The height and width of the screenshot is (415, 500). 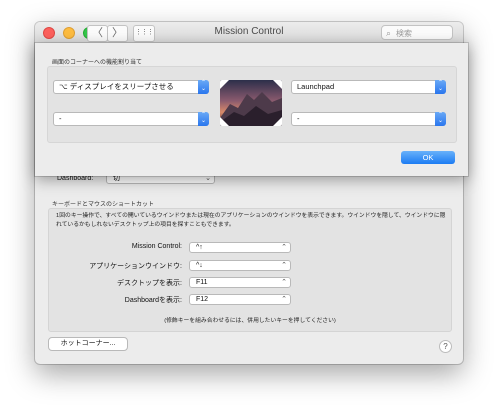 I want to click on bottom-right-corner-popup: - ⌃ ⌄, so click(x=368, y=119).